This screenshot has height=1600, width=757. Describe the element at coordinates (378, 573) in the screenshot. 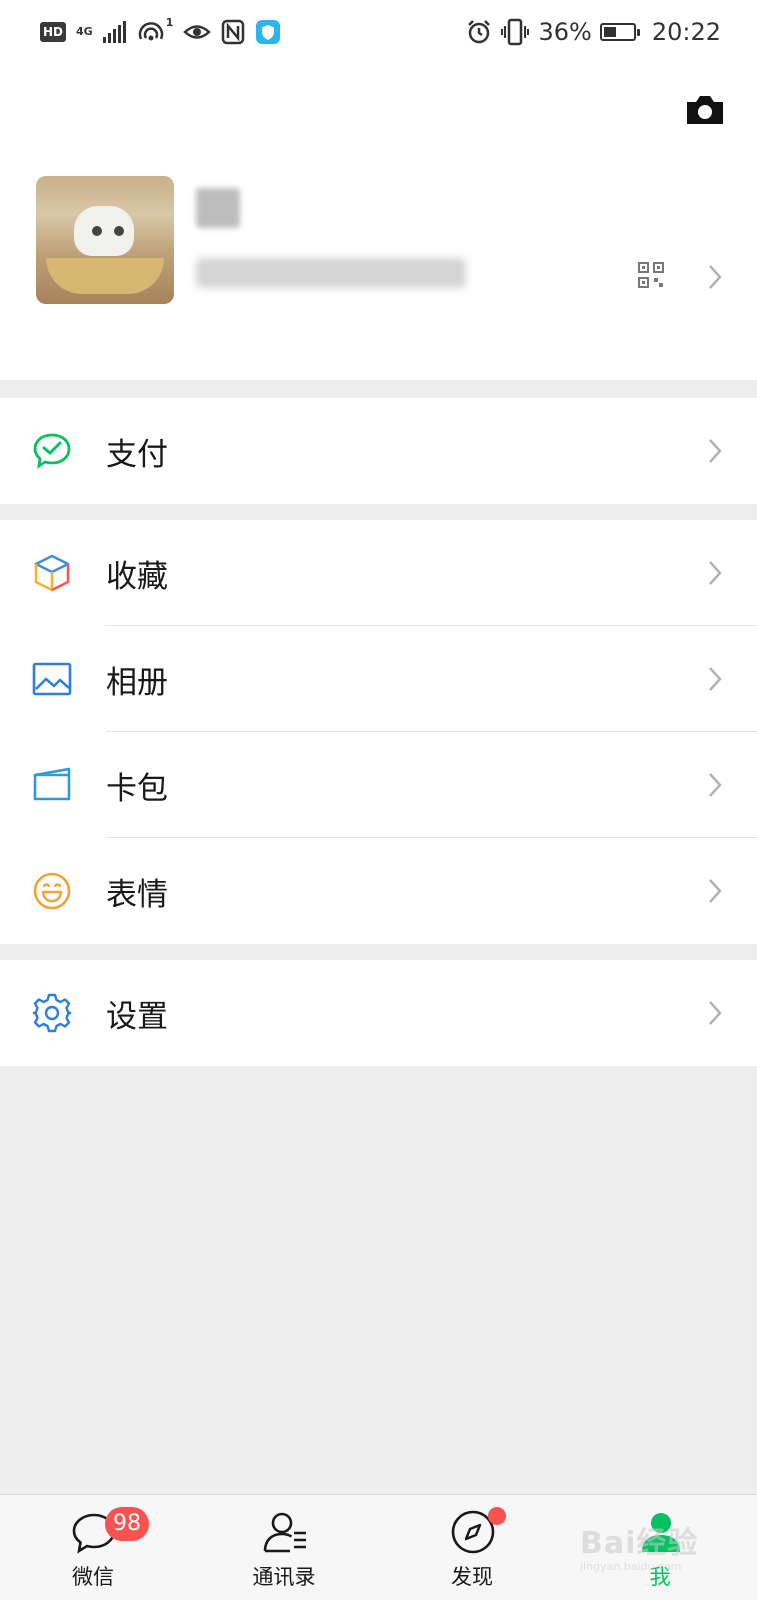

I see `menu-item-favorites: 收藏` at that location.